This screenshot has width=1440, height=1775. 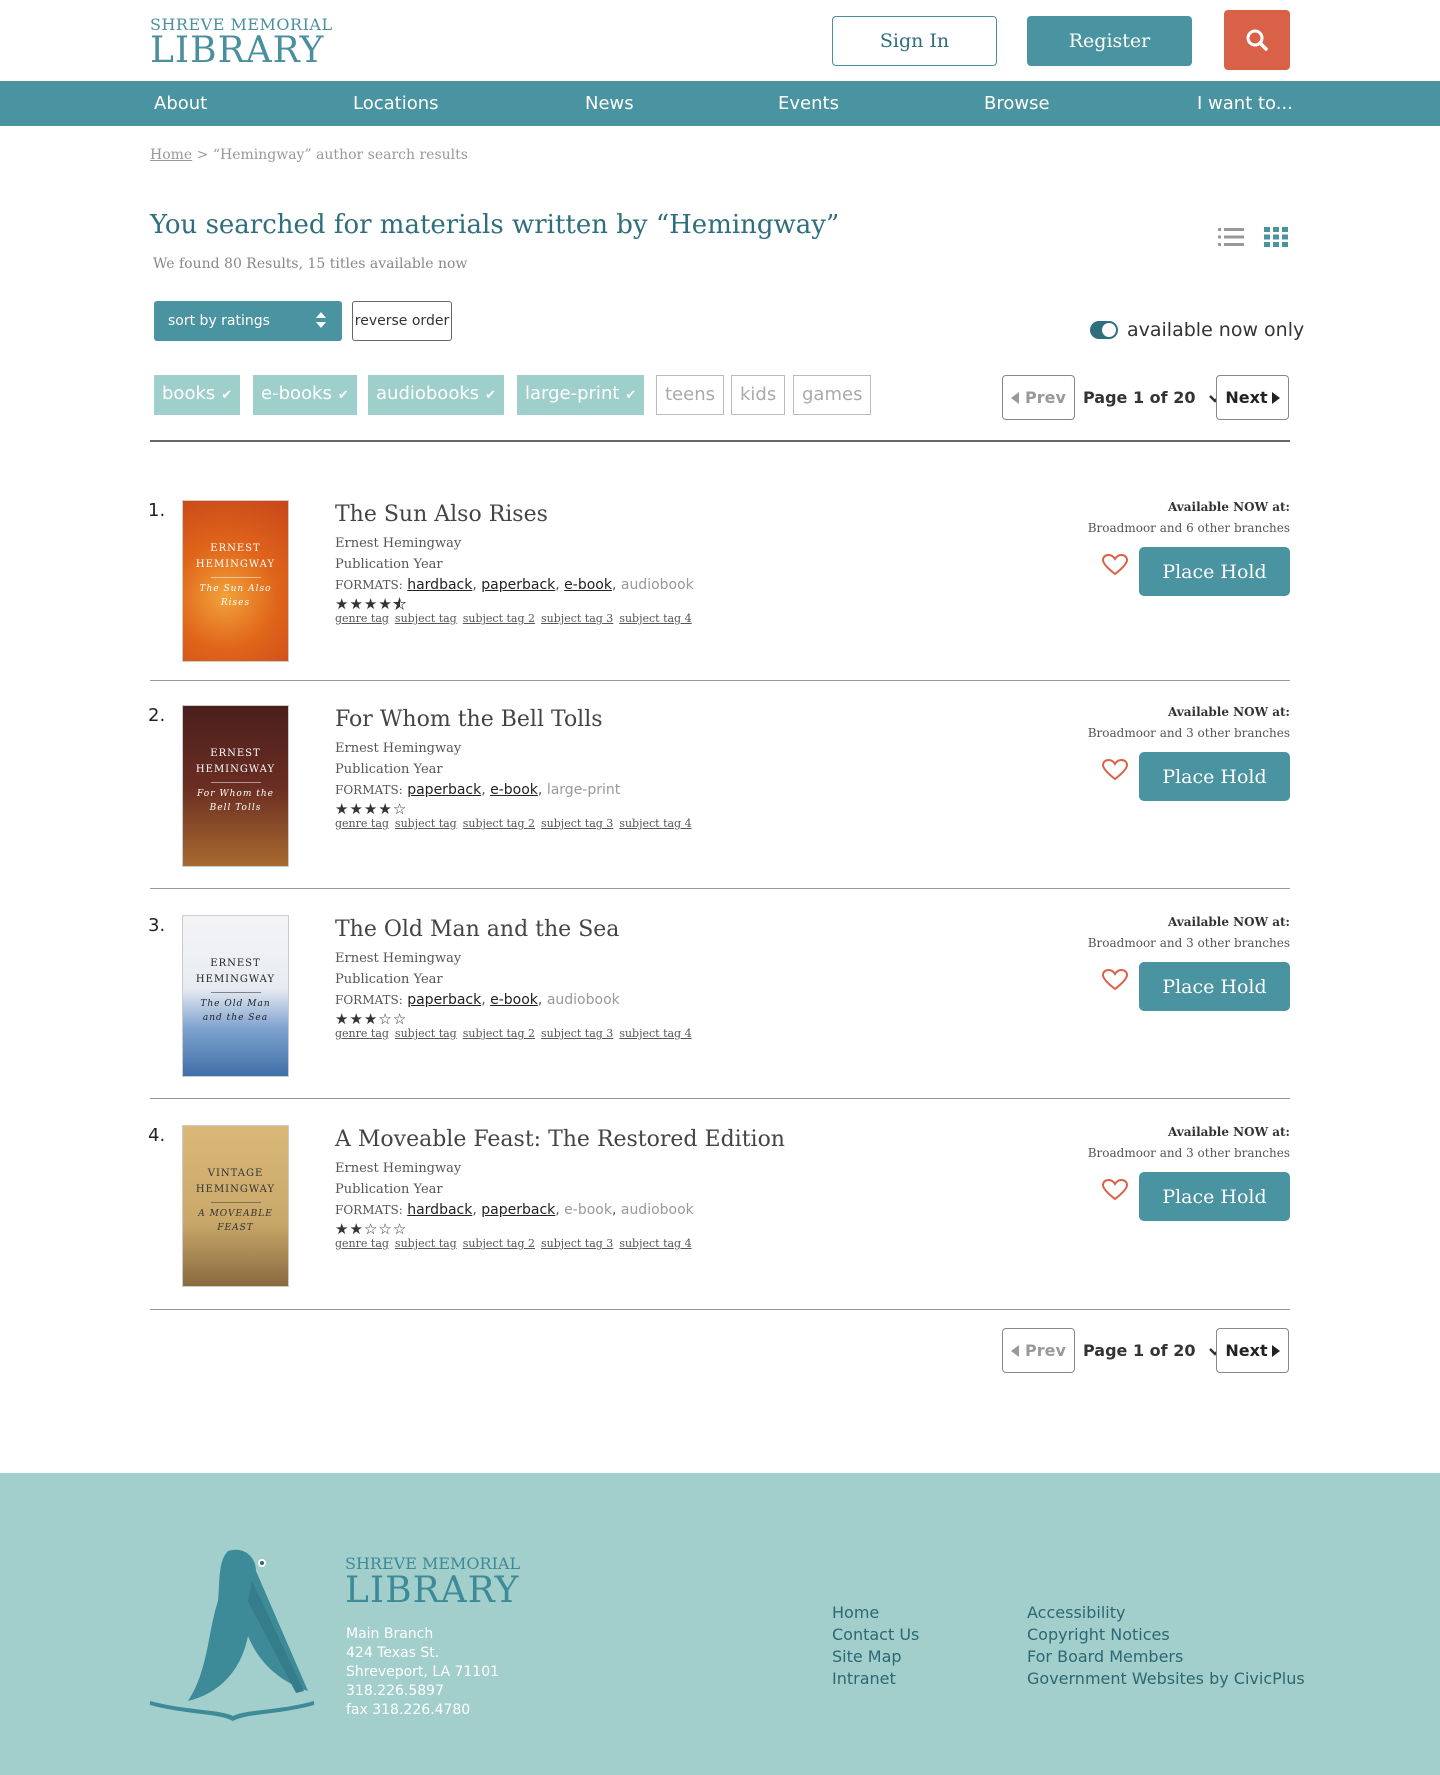 What do you see at coordinates (197, 395) in the screenshot?
I see `filter-chip-books: books ✔` at bounding box center [197, 395].